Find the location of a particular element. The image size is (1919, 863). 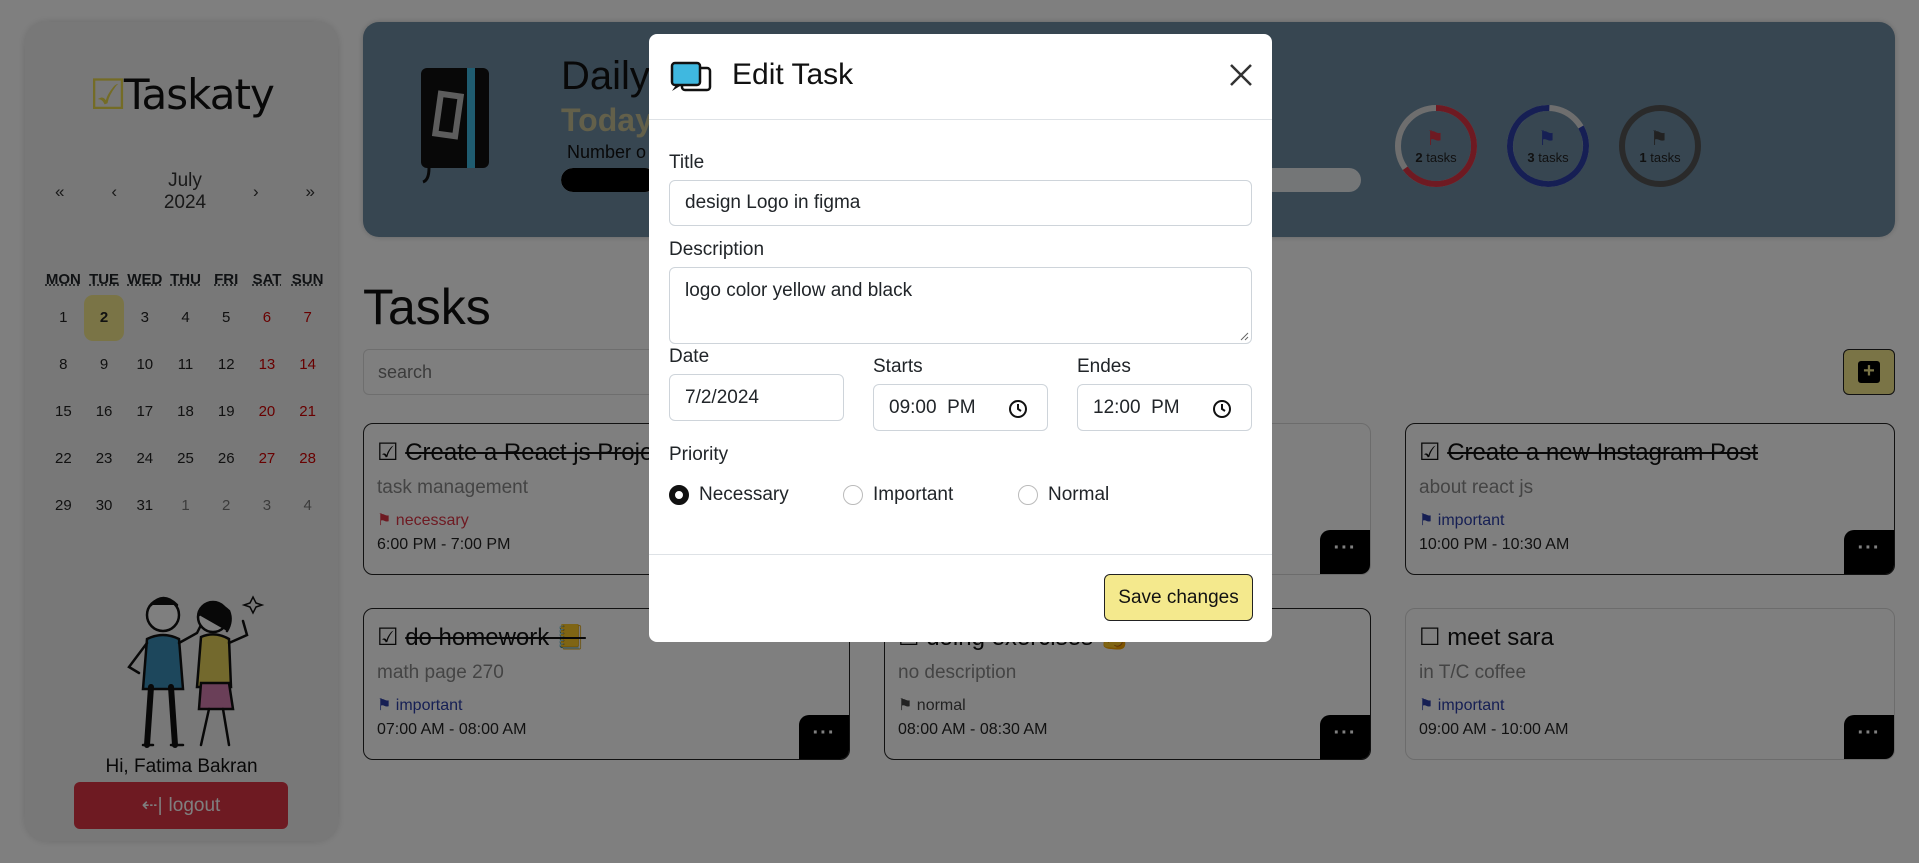

date-input: 7/2/2024 is located at coordinates (756, 397).